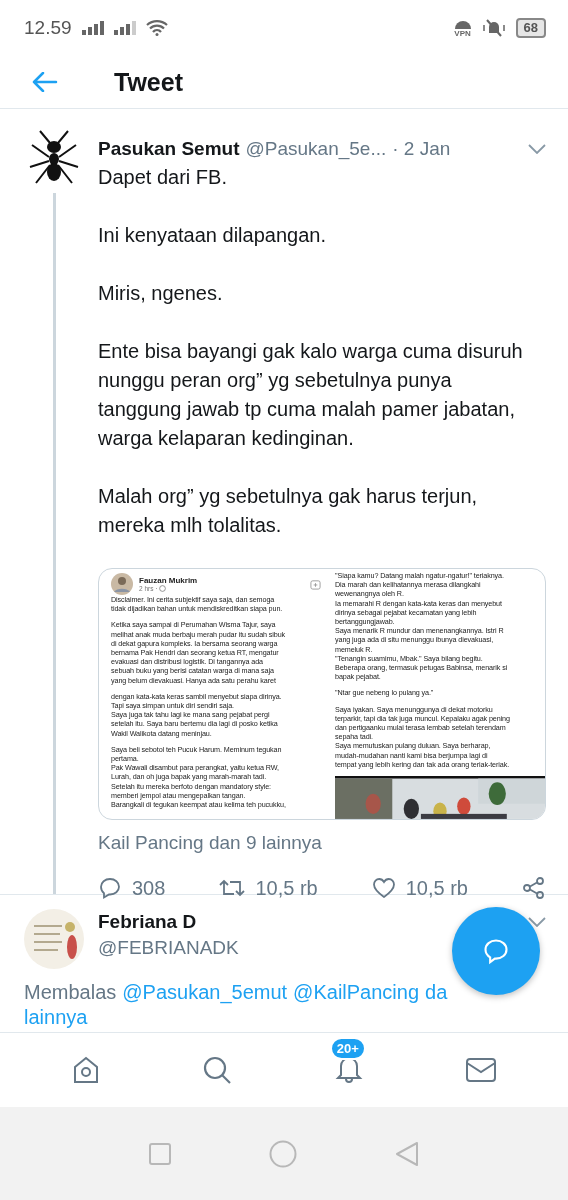 The width and height of the screenshot is (568, 1200). I want to click on save-icon, so click(315, 584).